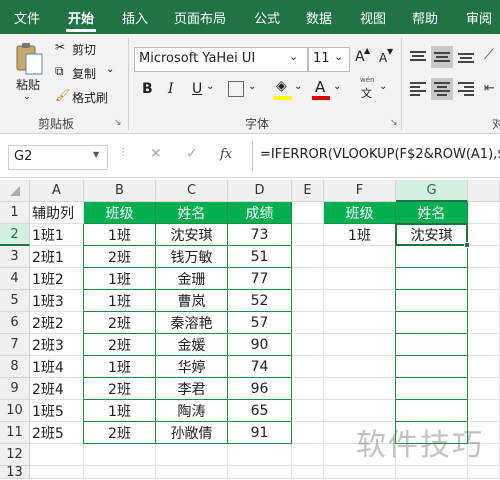 This screenshot has height=480, width=500. Describe the element at coordinates (360, 235) in the screenshot. I see `lookup-input-class: 1班` at that location.